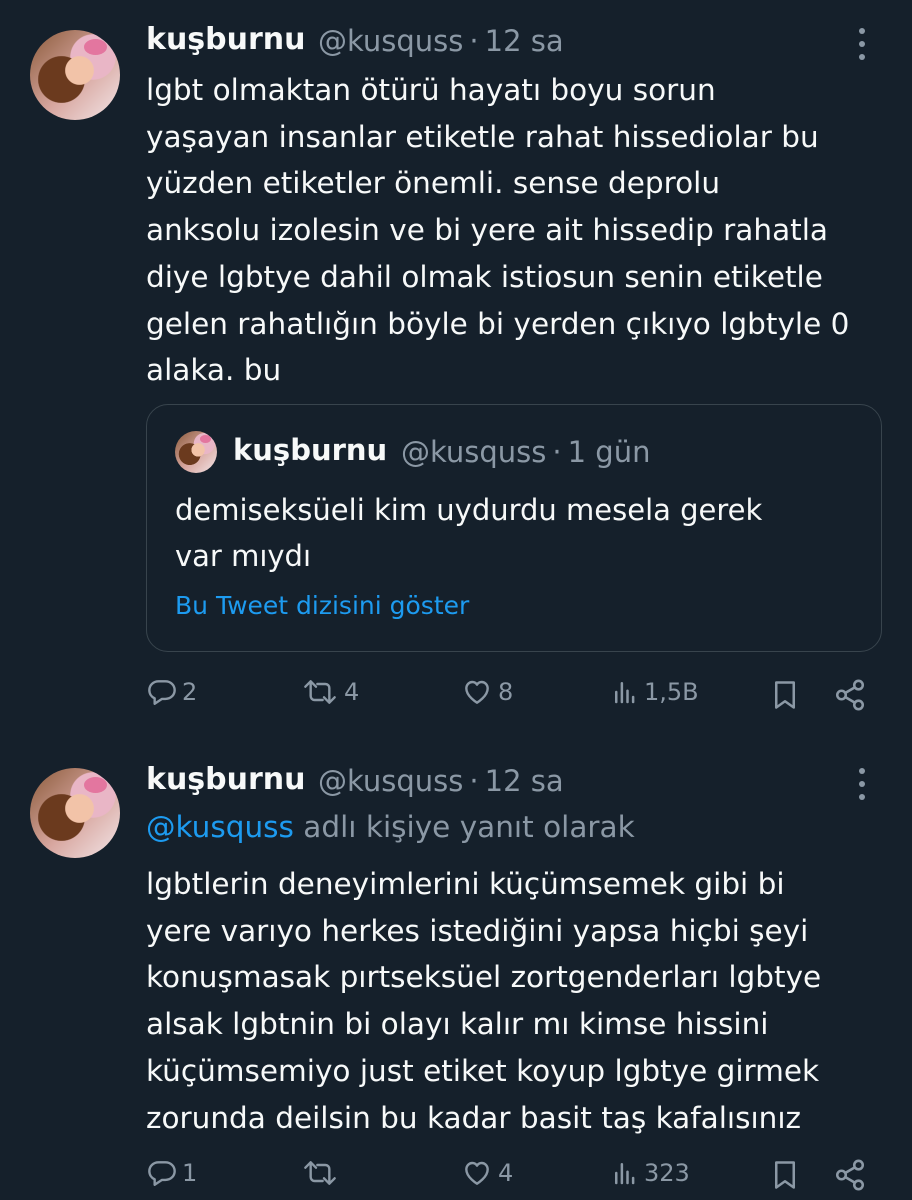 The width and height of the screenshot is (912, 1200). Describe the element at coordinates (506, 1173) in the screenshot. I see `like-count: 4` at that location.